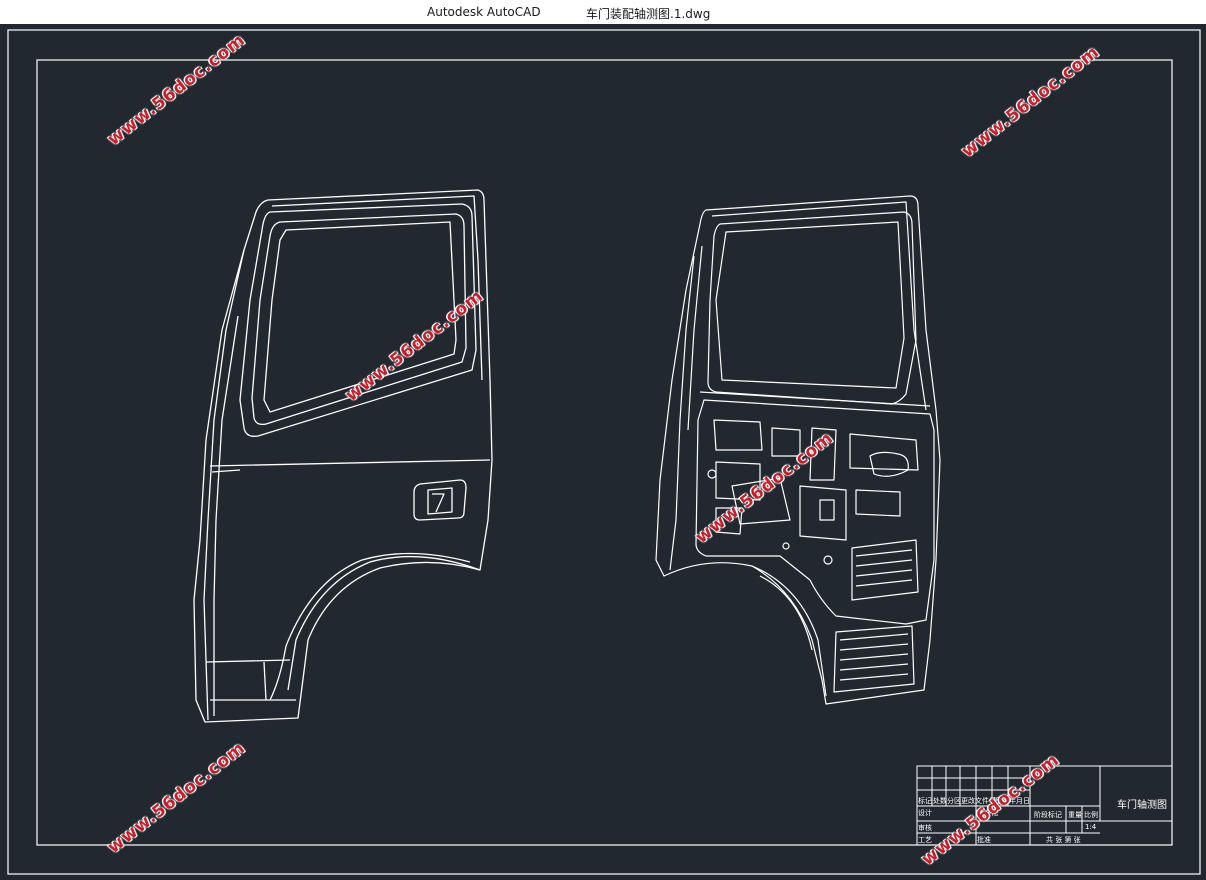 The height and width of the screenshot is (880, 1206). I want to click on file-name: 车门装配轴测图.1.dwg, so click(648, 14).